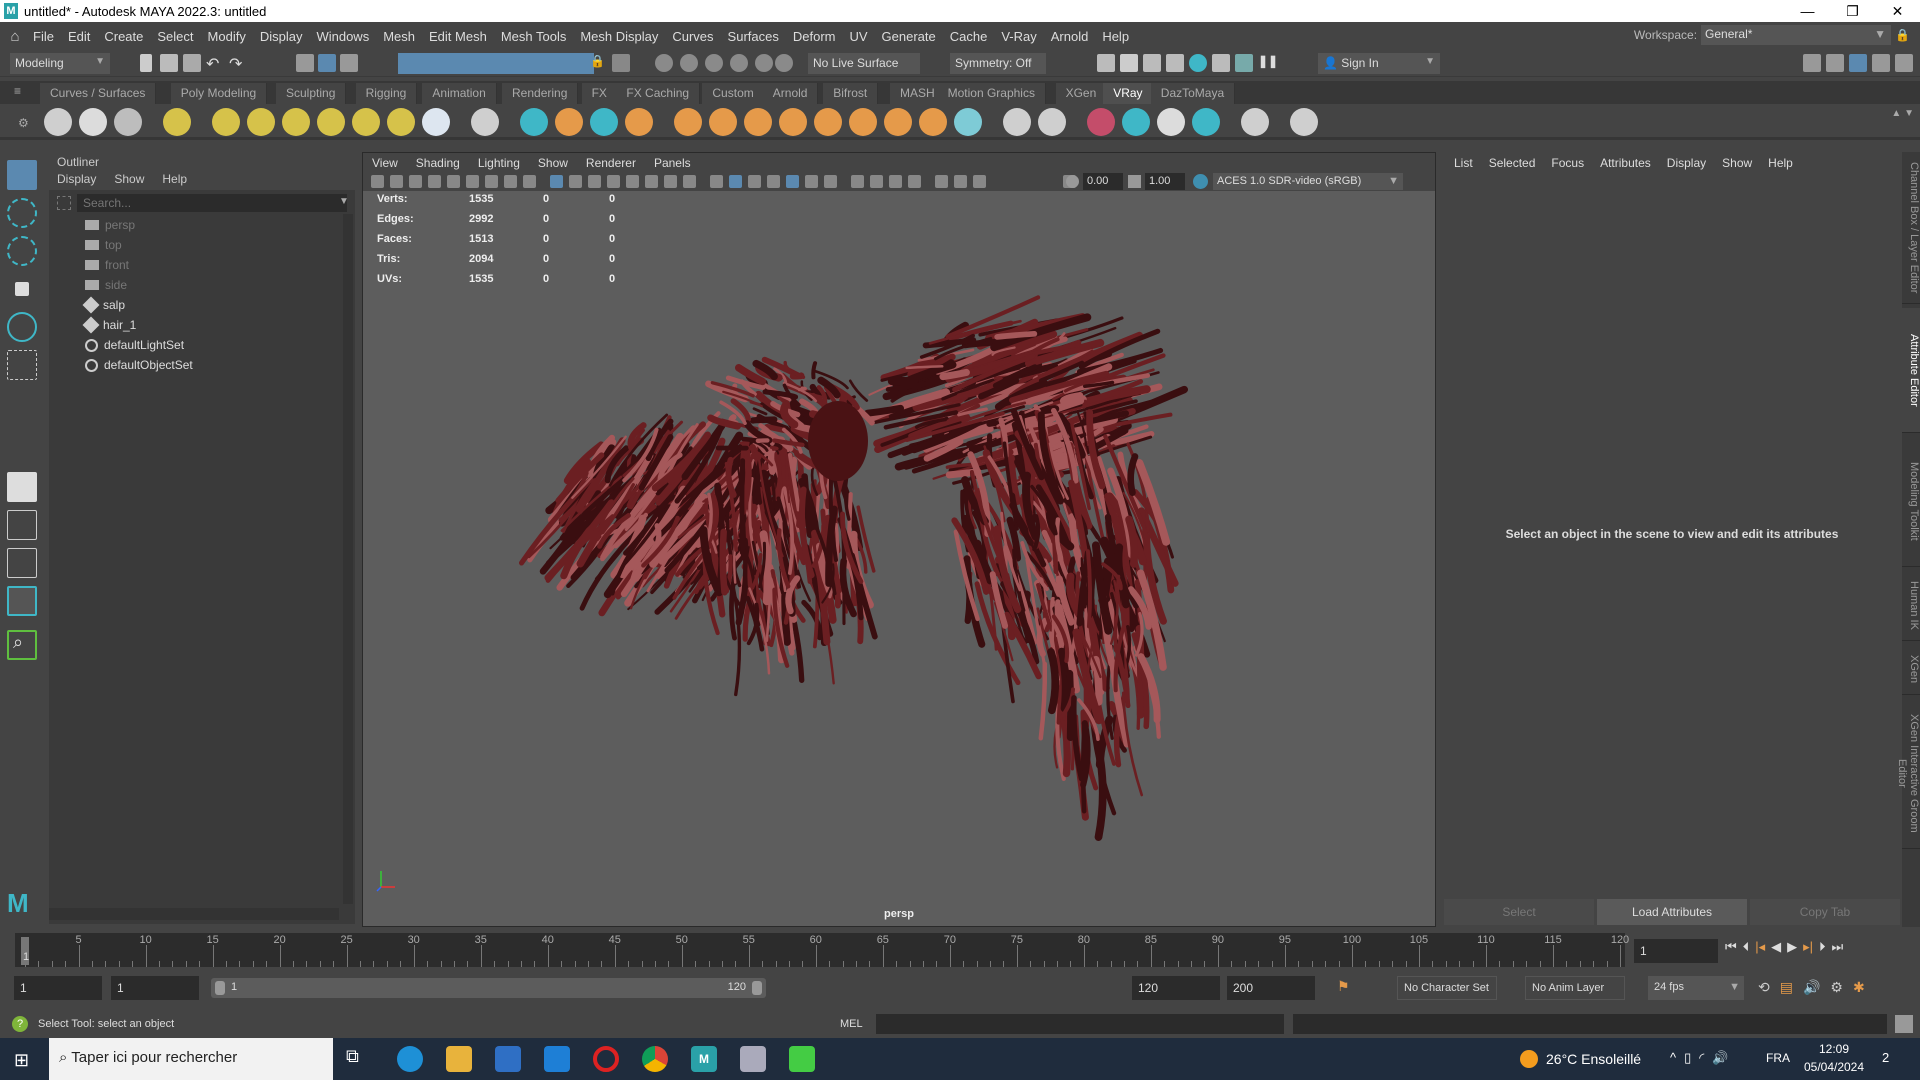 The image size is (1920, 1080). I want to click on select-object-icon, so click(327, 63).